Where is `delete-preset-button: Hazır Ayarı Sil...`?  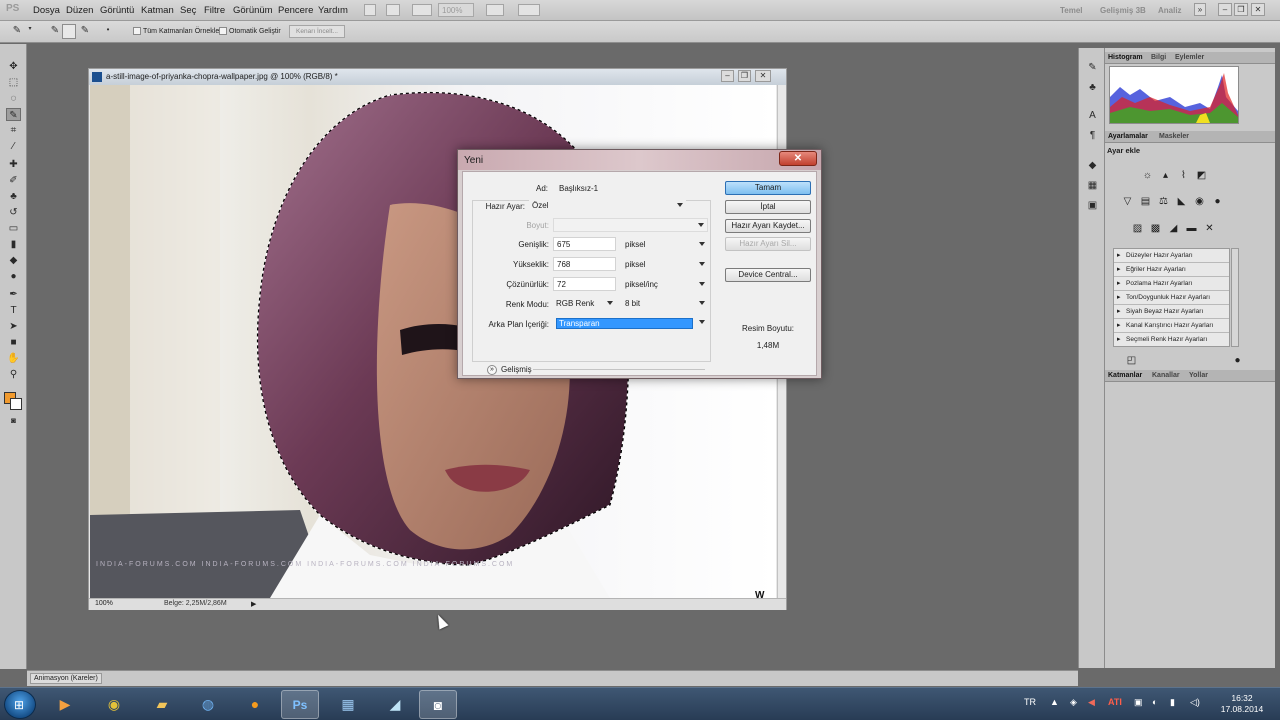
delete-preset-button: Hazır Ayarı Sil... is located at coordinates (768, 244).